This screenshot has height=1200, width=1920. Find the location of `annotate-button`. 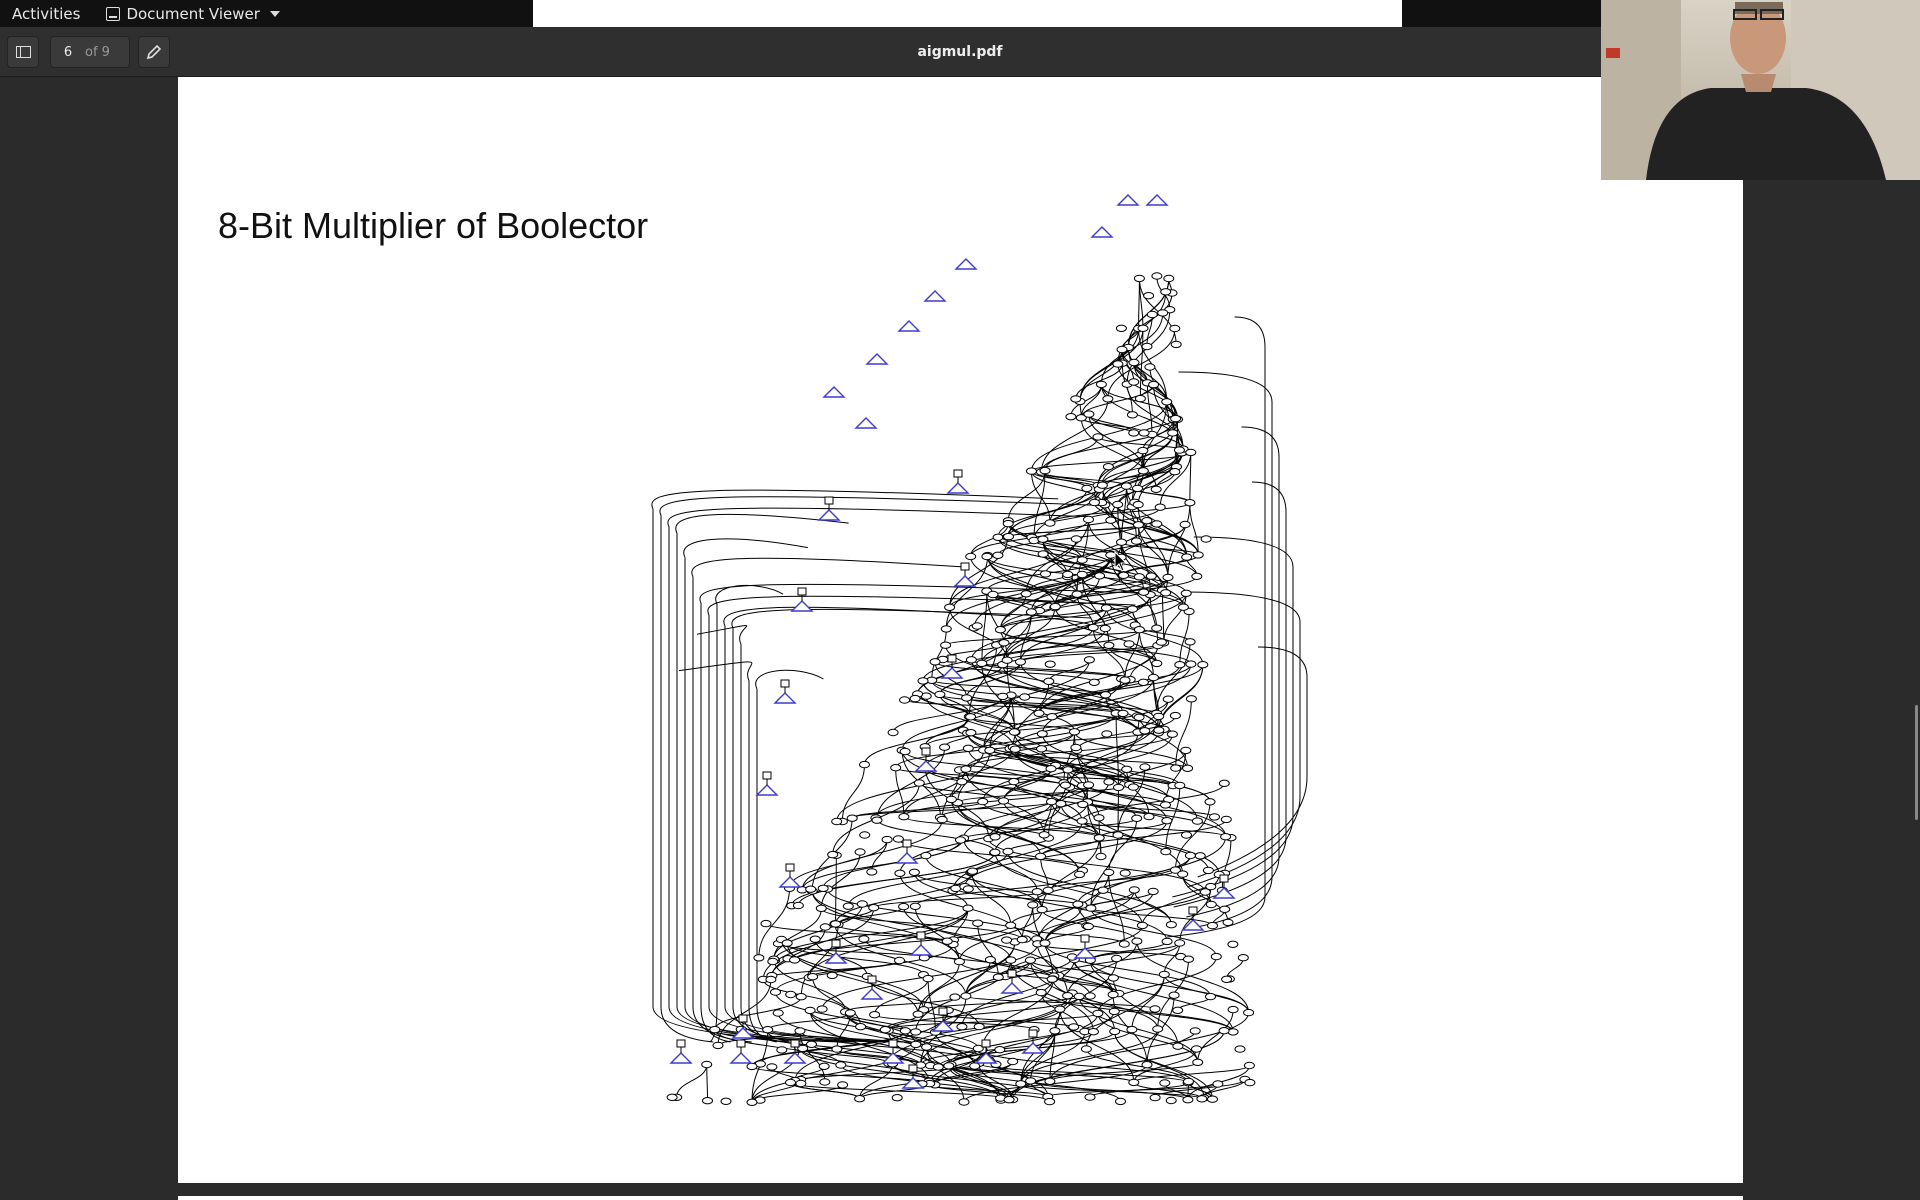

annotate-button is located at coordinates (154, 52).